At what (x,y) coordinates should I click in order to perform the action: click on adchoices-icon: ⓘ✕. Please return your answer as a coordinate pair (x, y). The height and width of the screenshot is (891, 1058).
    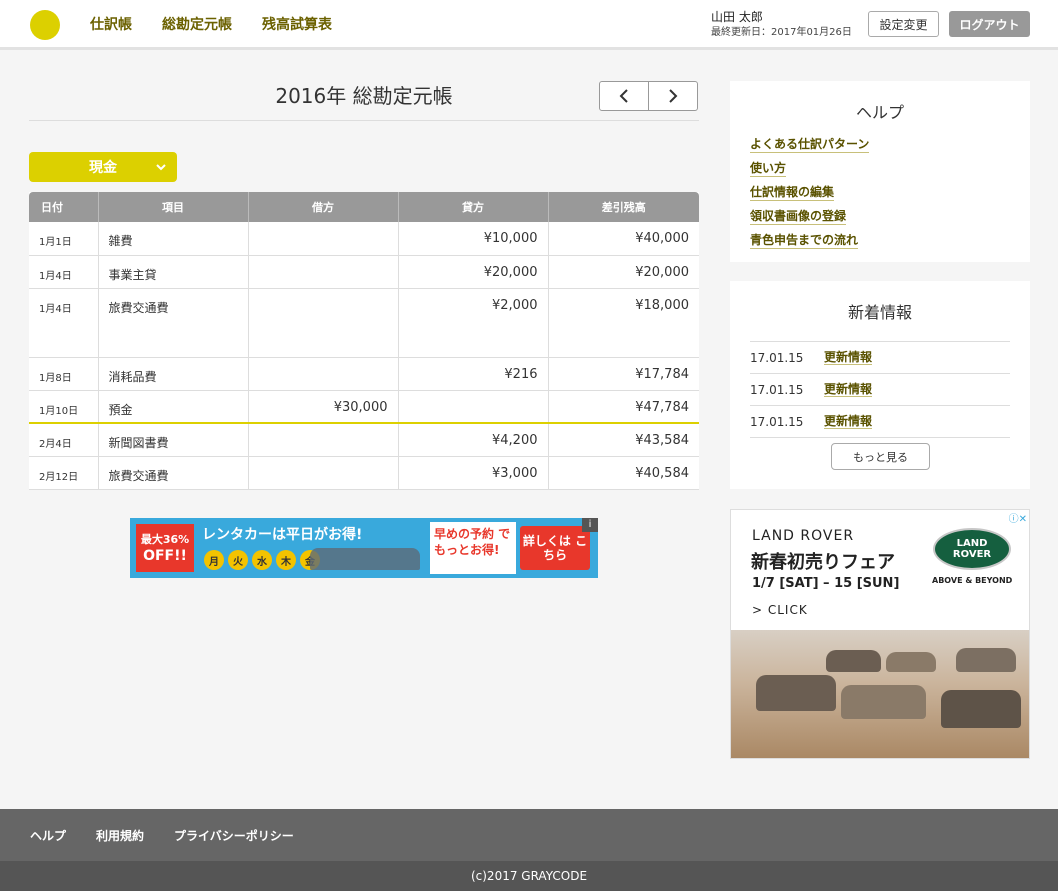
    Looking at the image, I should click on (1014, 517).